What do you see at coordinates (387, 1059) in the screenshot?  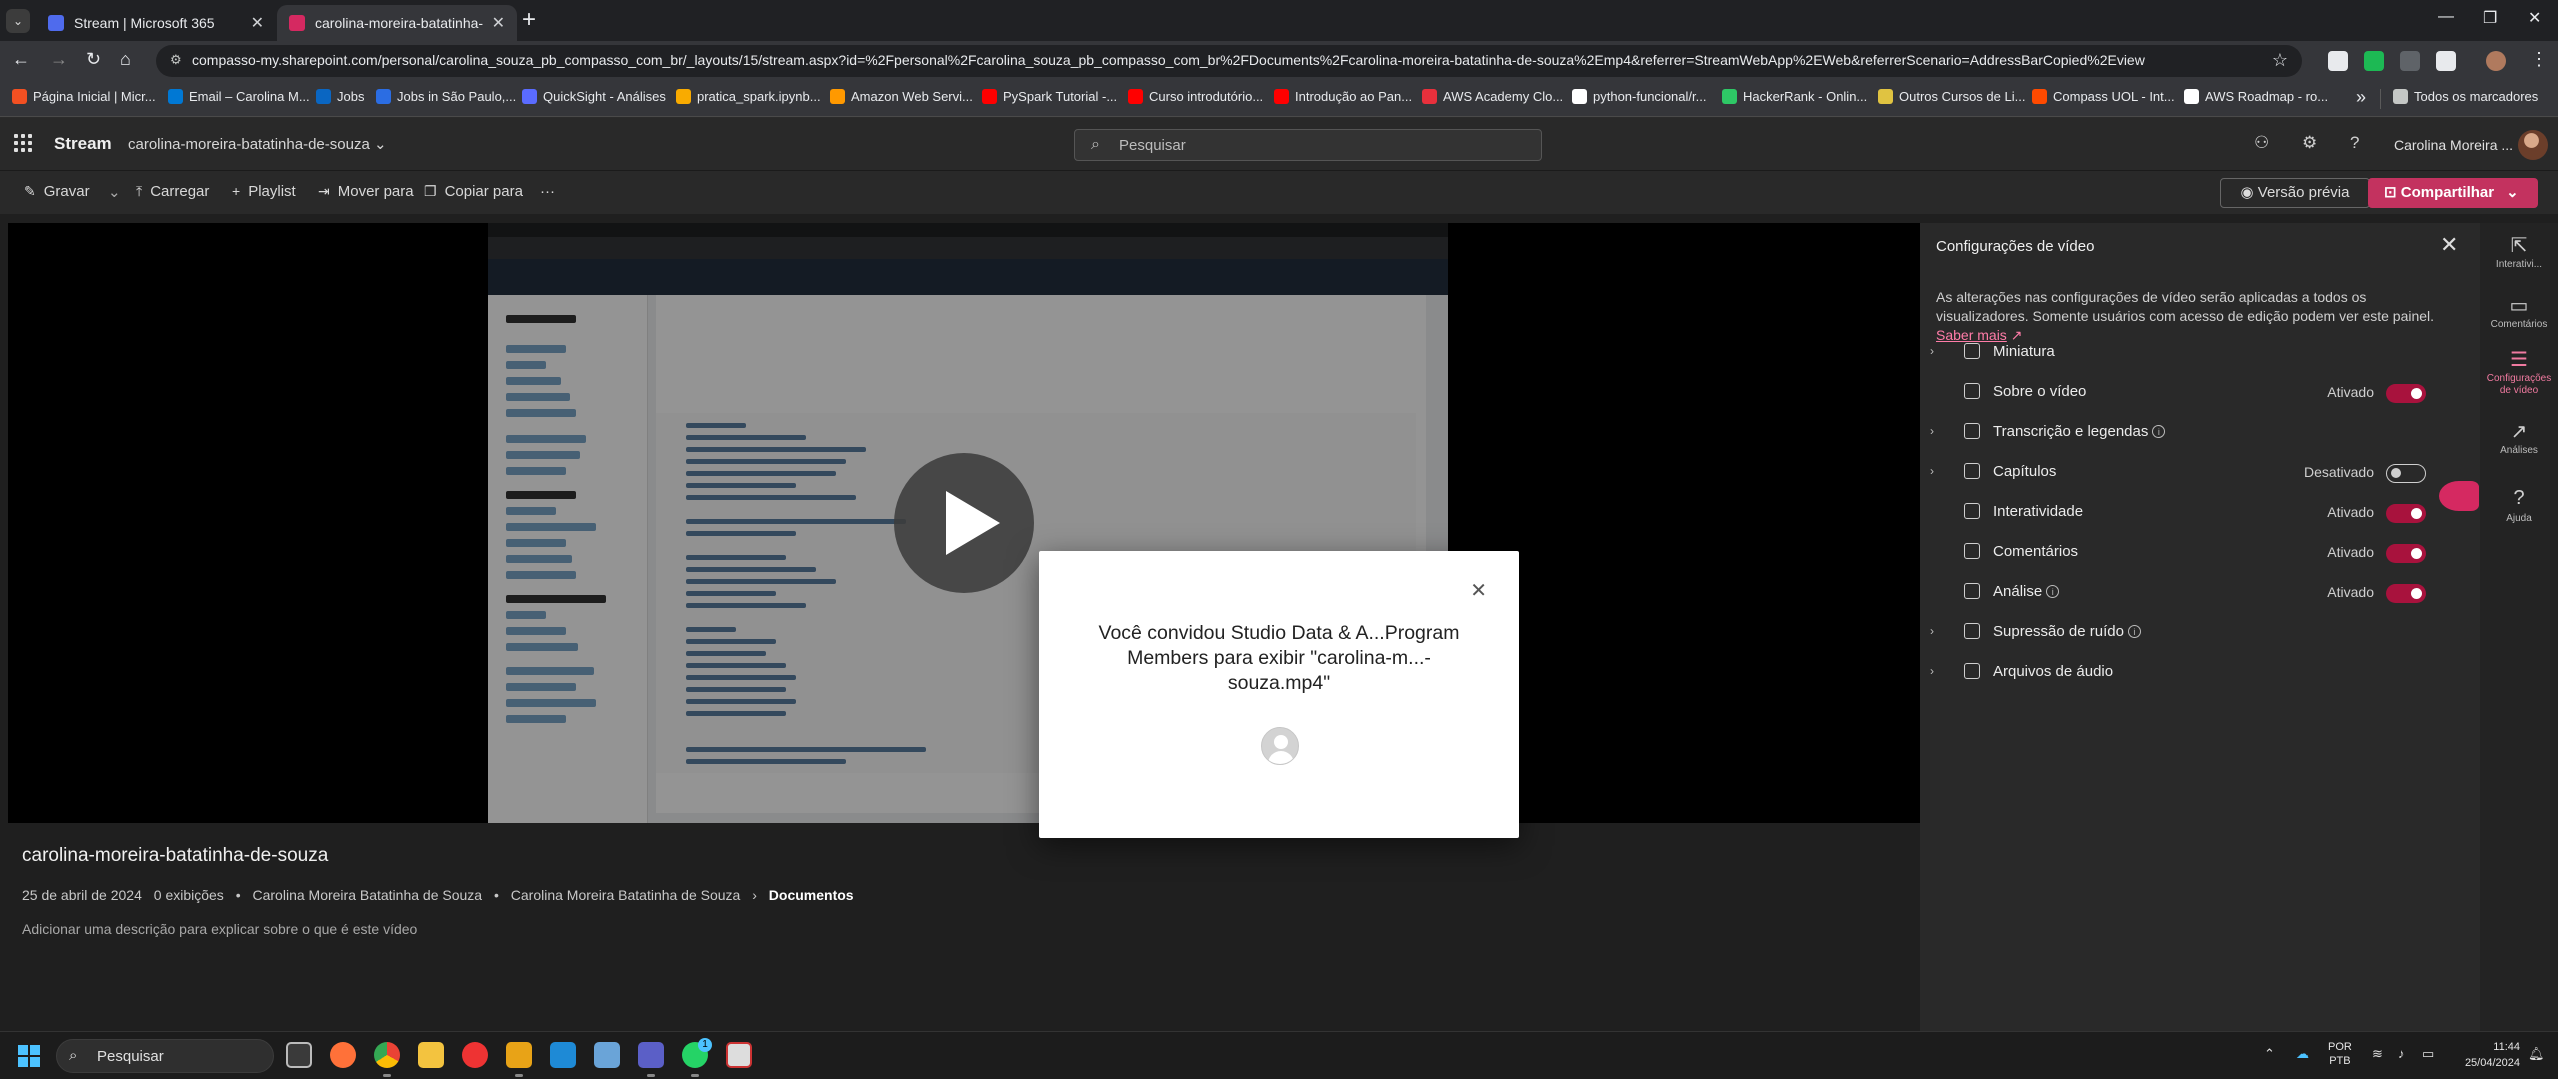 I see `chrome-icon` at bounding box center [387, 1059].